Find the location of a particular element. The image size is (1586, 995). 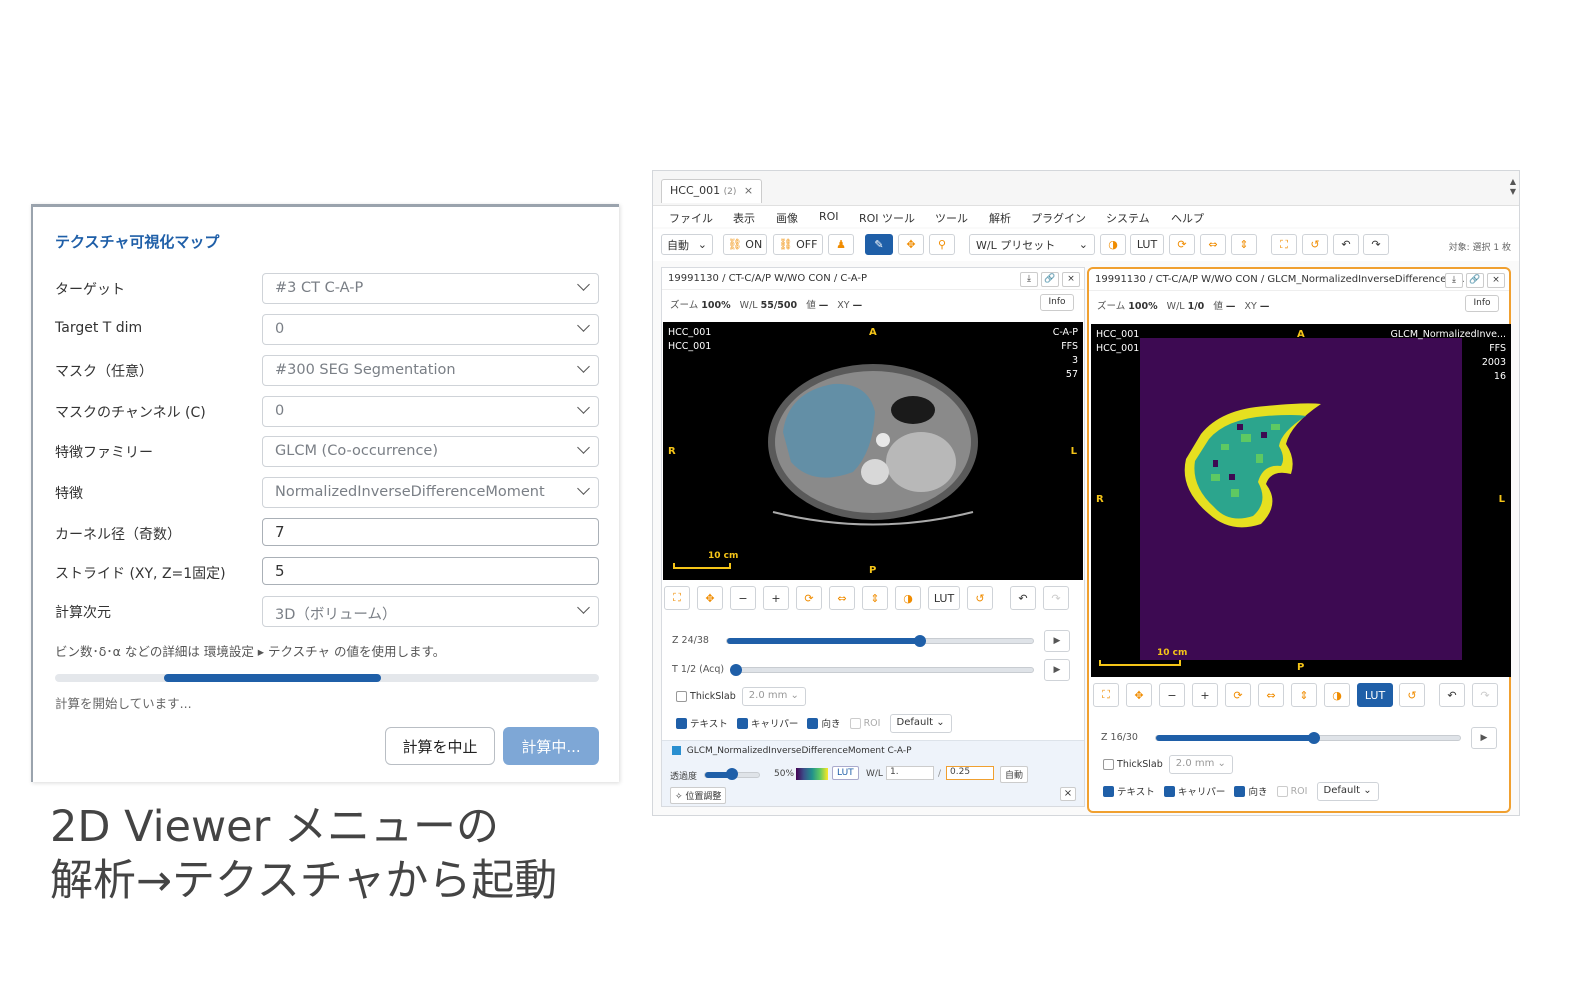

mode-select: 自動 ⌄ is located at coordinates (687, 244).